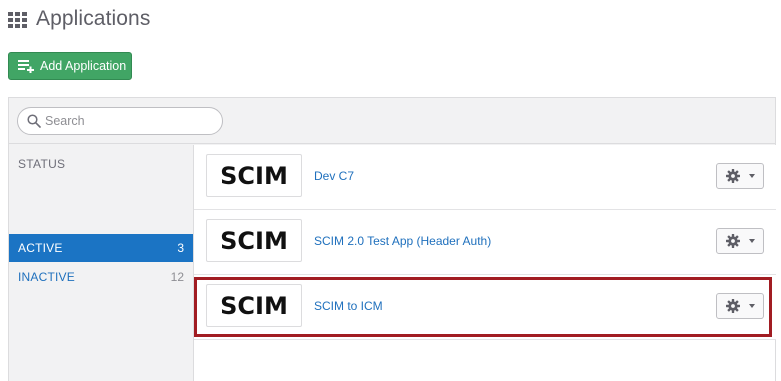 This screenshot has height=381, width=781. I want to click on add-list-icon, so click(26, 66).